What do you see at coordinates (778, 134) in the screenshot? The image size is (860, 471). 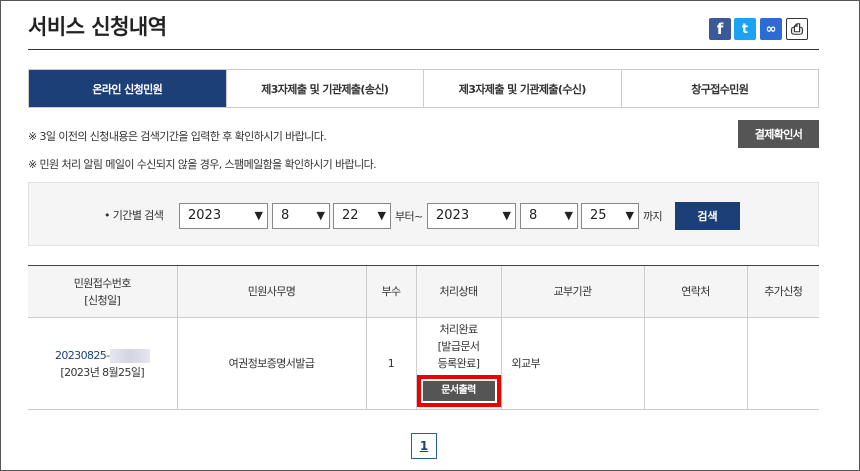 I see `payment-receipt-button: 결제확인서` at bounding box center [778, 134].